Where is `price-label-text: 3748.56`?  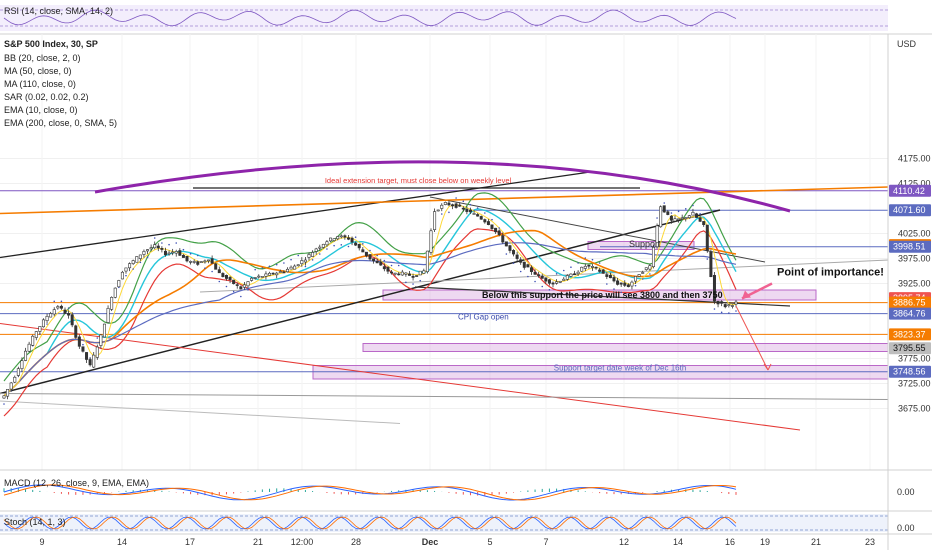
price-label-text: 3748.56 is located at coordinates (909, 372).